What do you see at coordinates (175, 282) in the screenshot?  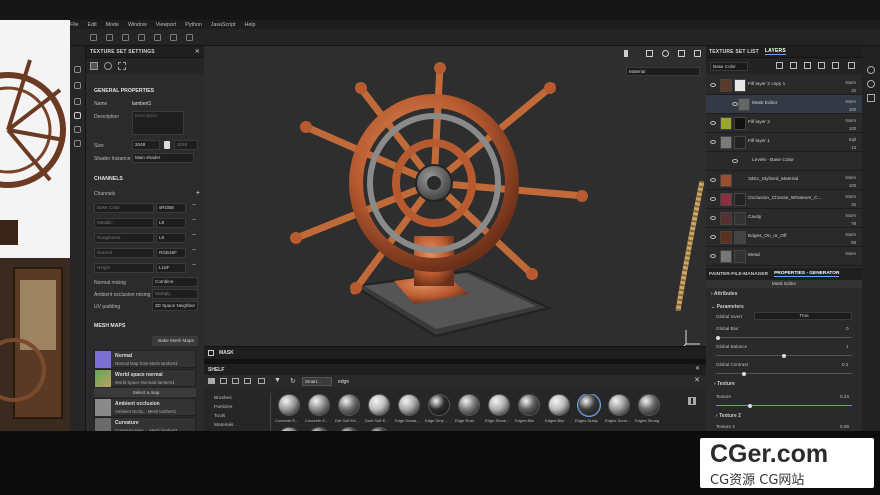 I see `normal-mixing-dropdown: Combine` at bounding box center [175, 282].